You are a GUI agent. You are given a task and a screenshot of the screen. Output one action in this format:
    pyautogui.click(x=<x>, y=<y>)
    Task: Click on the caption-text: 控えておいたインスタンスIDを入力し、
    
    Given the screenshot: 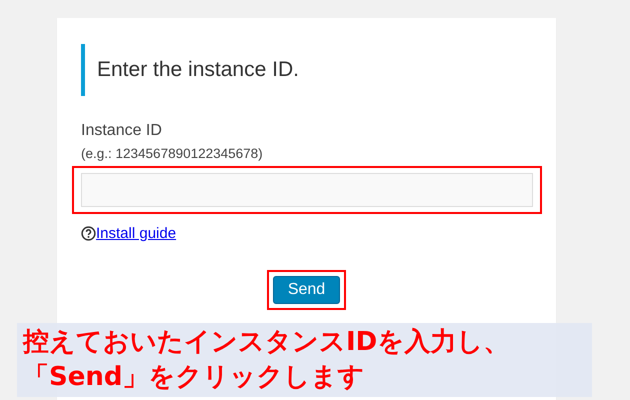 What is the action you would take?
    pyautogui.click(x=266, y=342)
    